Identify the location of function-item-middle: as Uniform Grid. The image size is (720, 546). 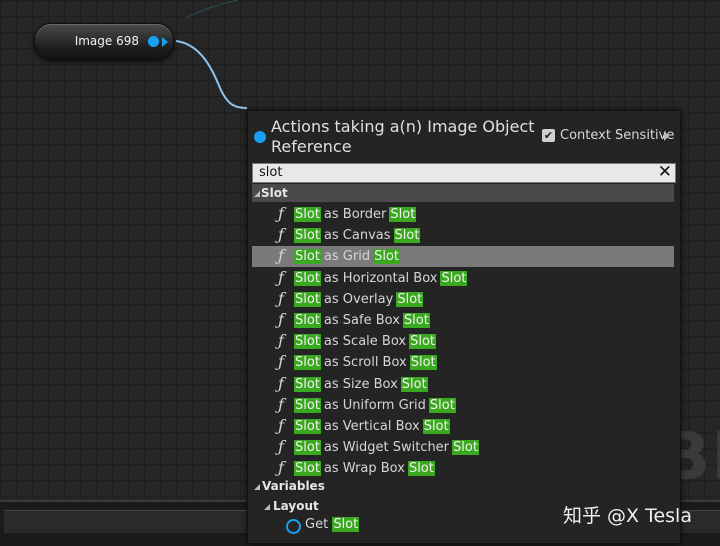
(374, 405).